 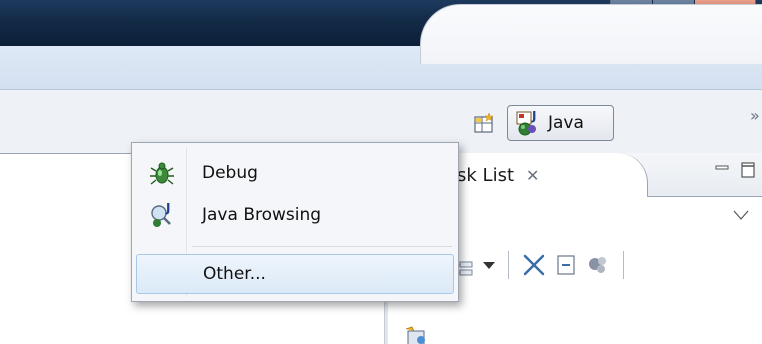 I want to click on open-perspective-icon, so click(x=484, y=122).